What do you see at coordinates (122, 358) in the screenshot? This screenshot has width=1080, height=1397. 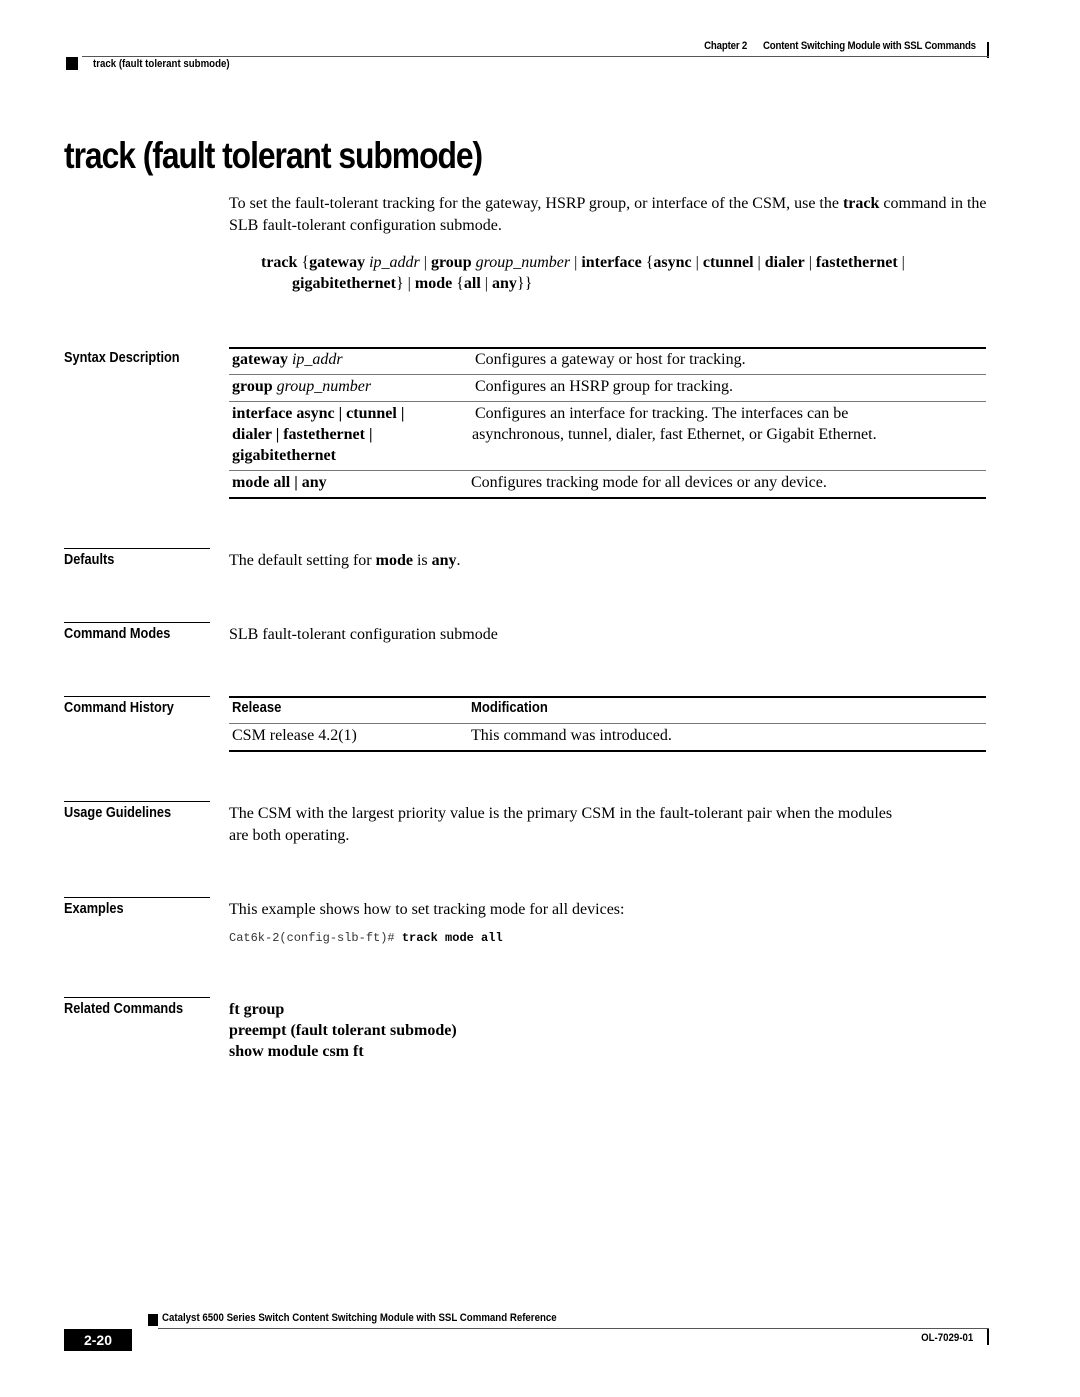 I see `section-label-syntax-description: Syntax Description` at bounding box center [122, 358].